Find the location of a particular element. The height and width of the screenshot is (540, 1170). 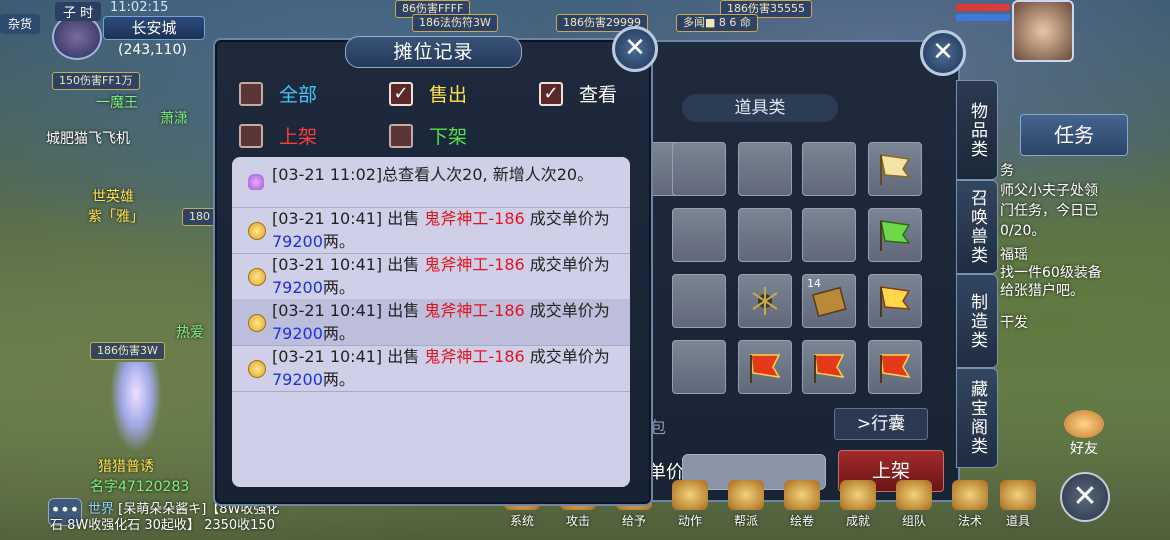

inventory-slot: 14 is located at coordinates (829, 301).